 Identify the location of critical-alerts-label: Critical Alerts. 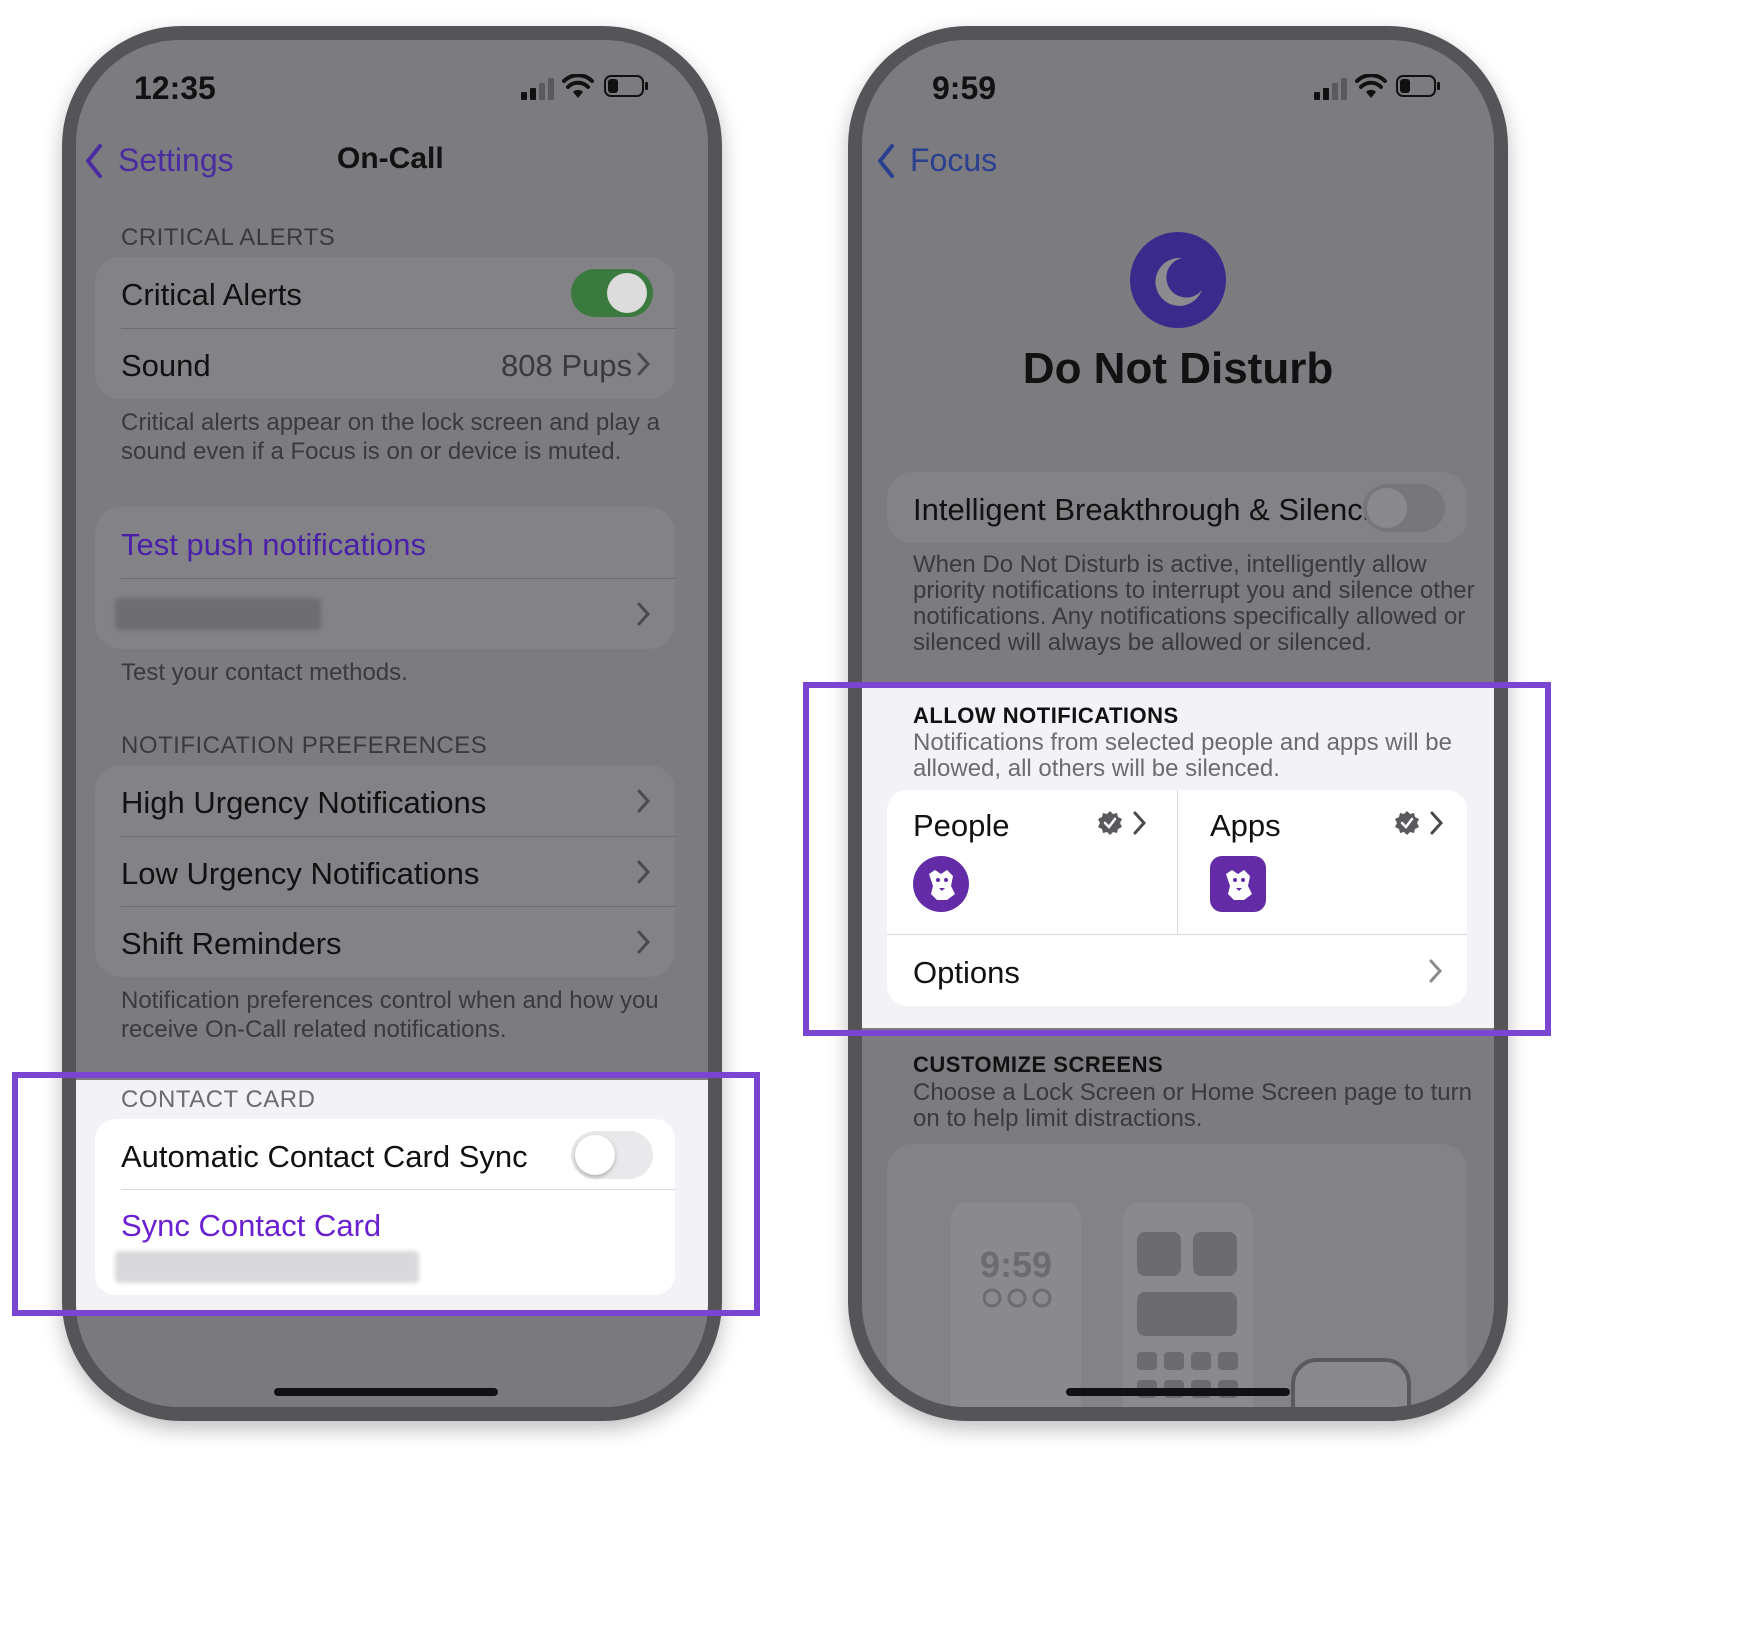
(211, 294).